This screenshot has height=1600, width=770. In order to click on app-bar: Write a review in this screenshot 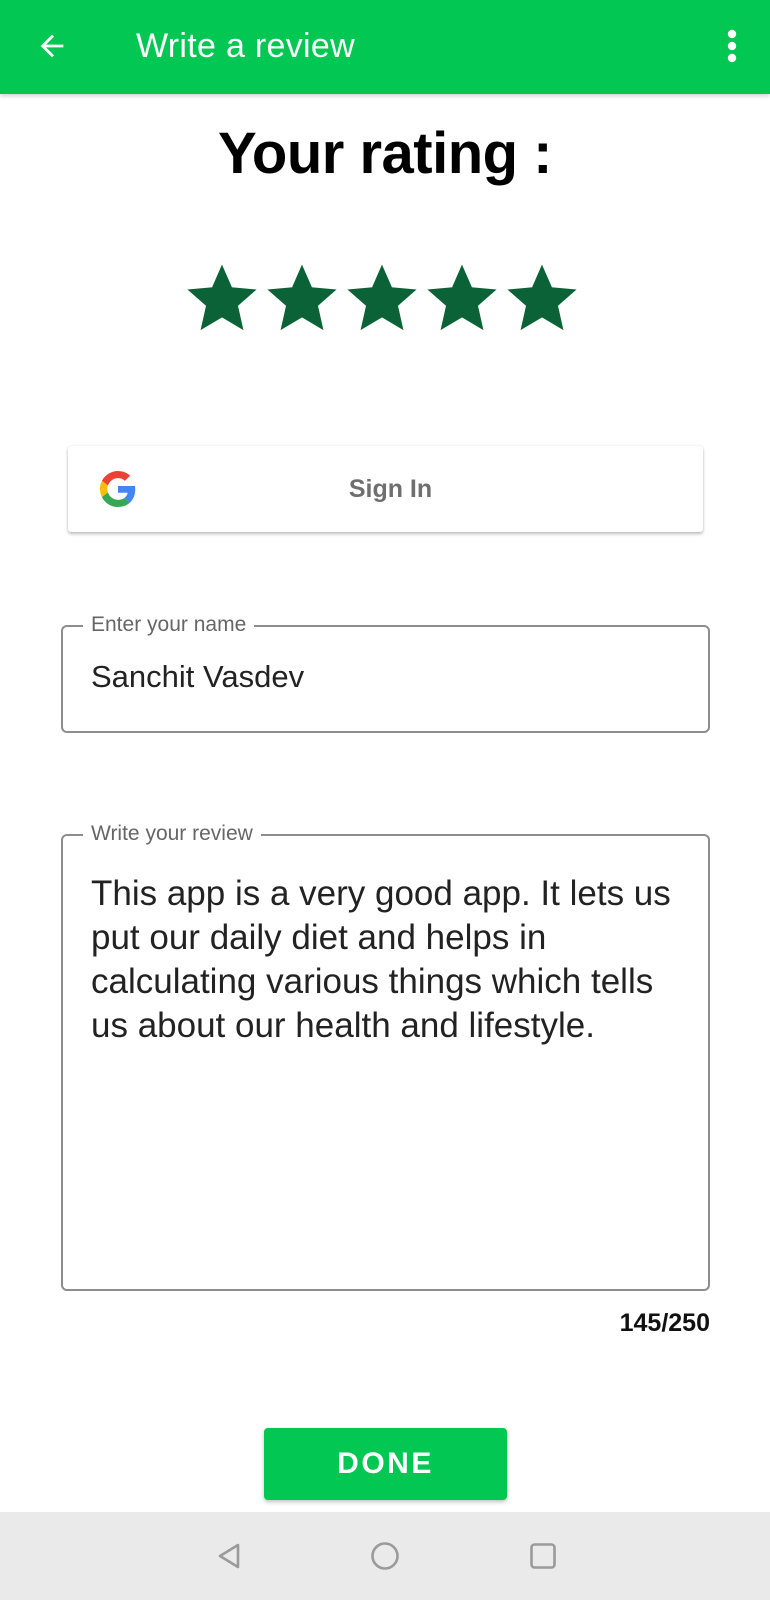, I will do `click(385, 47)`.